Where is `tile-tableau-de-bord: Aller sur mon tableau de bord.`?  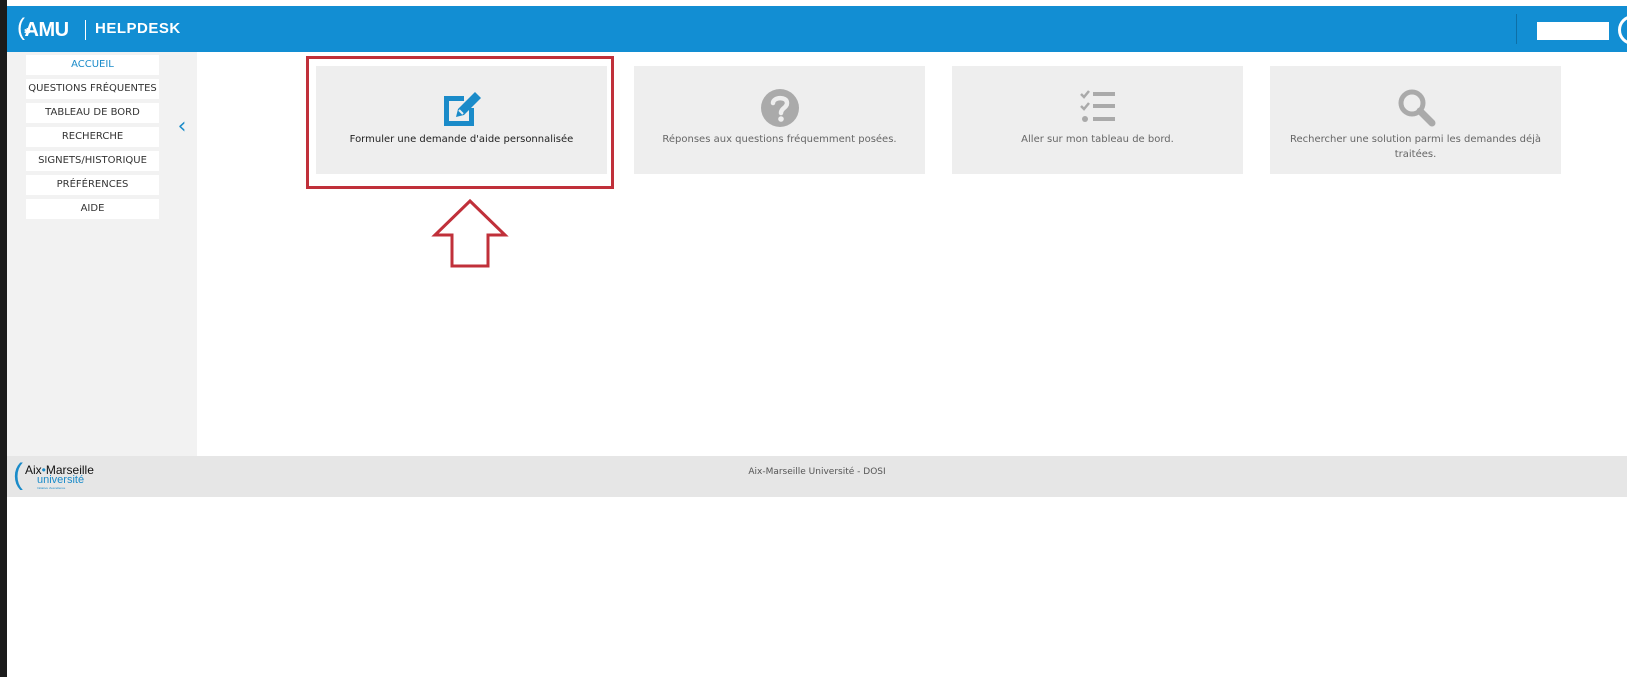 tile-tableau-de-bord: Aller sur mon tableau de bord. is located at coordinates (1097, 120).